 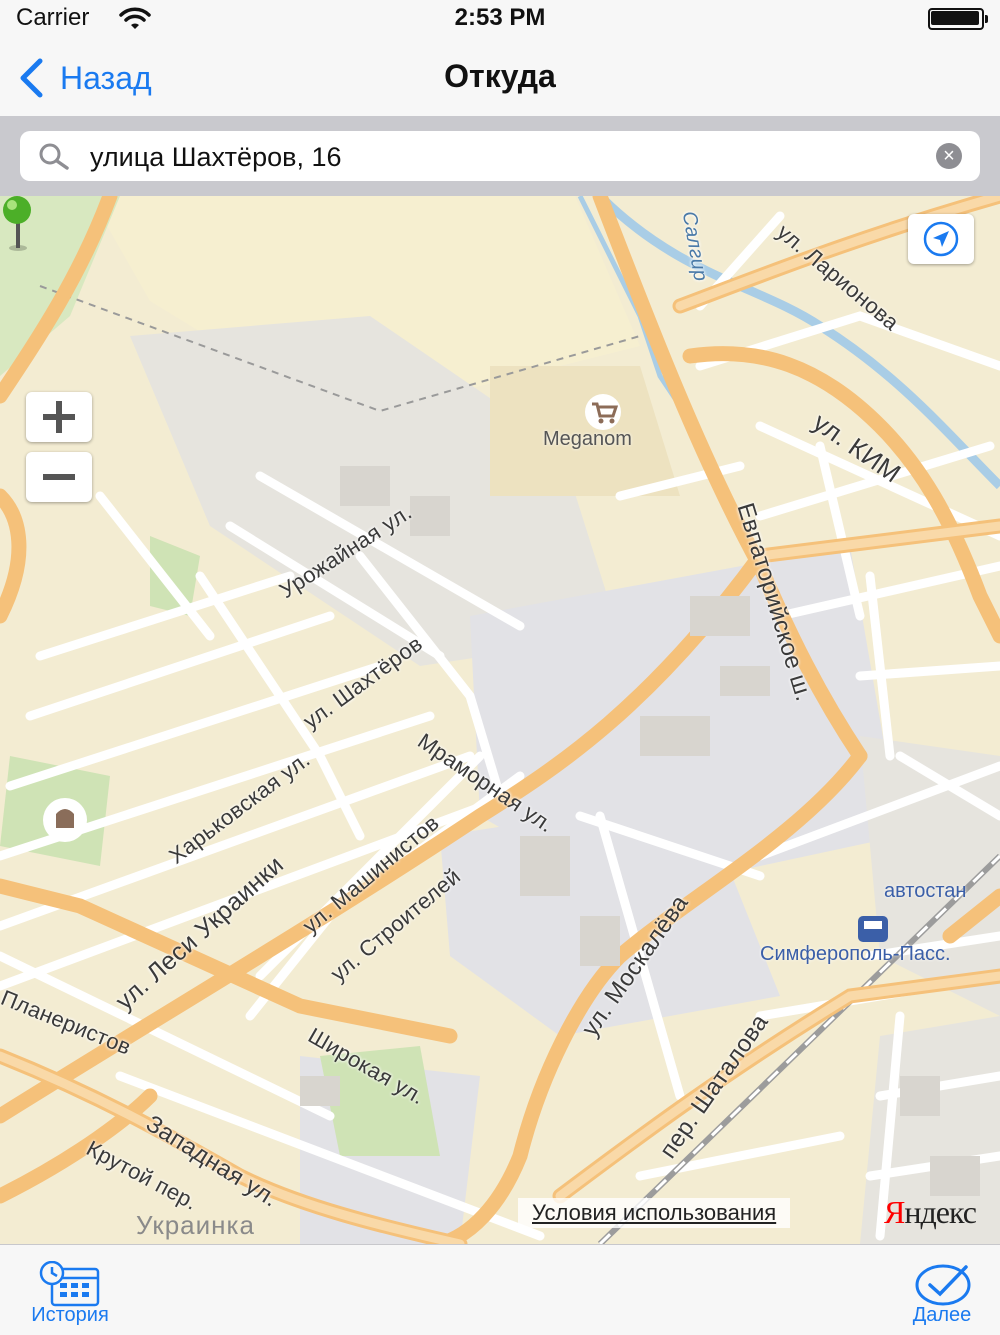 I want to click on status-time: 2:53 PM, so click(x=500, y=17).